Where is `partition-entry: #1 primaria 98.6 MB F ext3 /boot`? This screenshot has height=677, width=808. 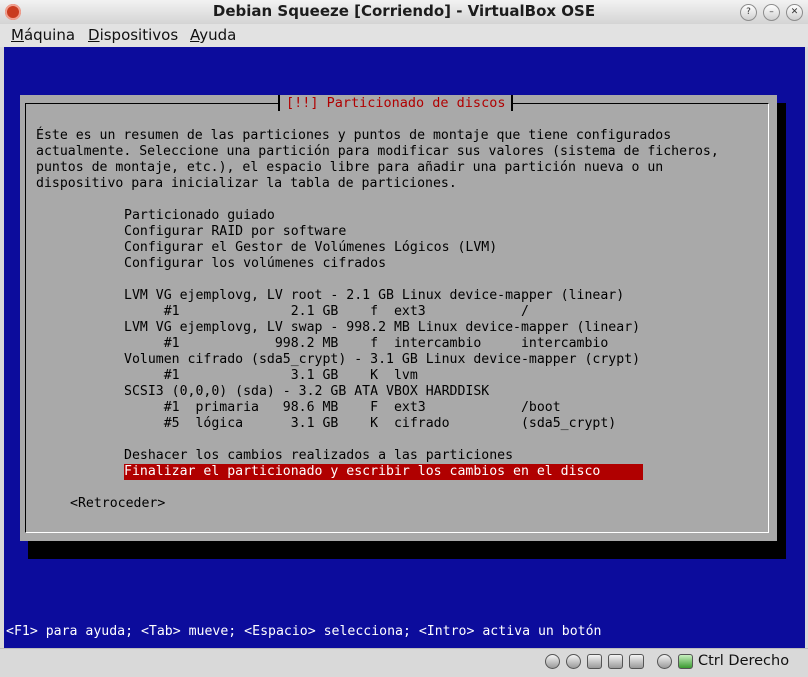 partition-entry: #1 primaria 98.6 MB F ext3 /boot is located at coordinates (342, 408).